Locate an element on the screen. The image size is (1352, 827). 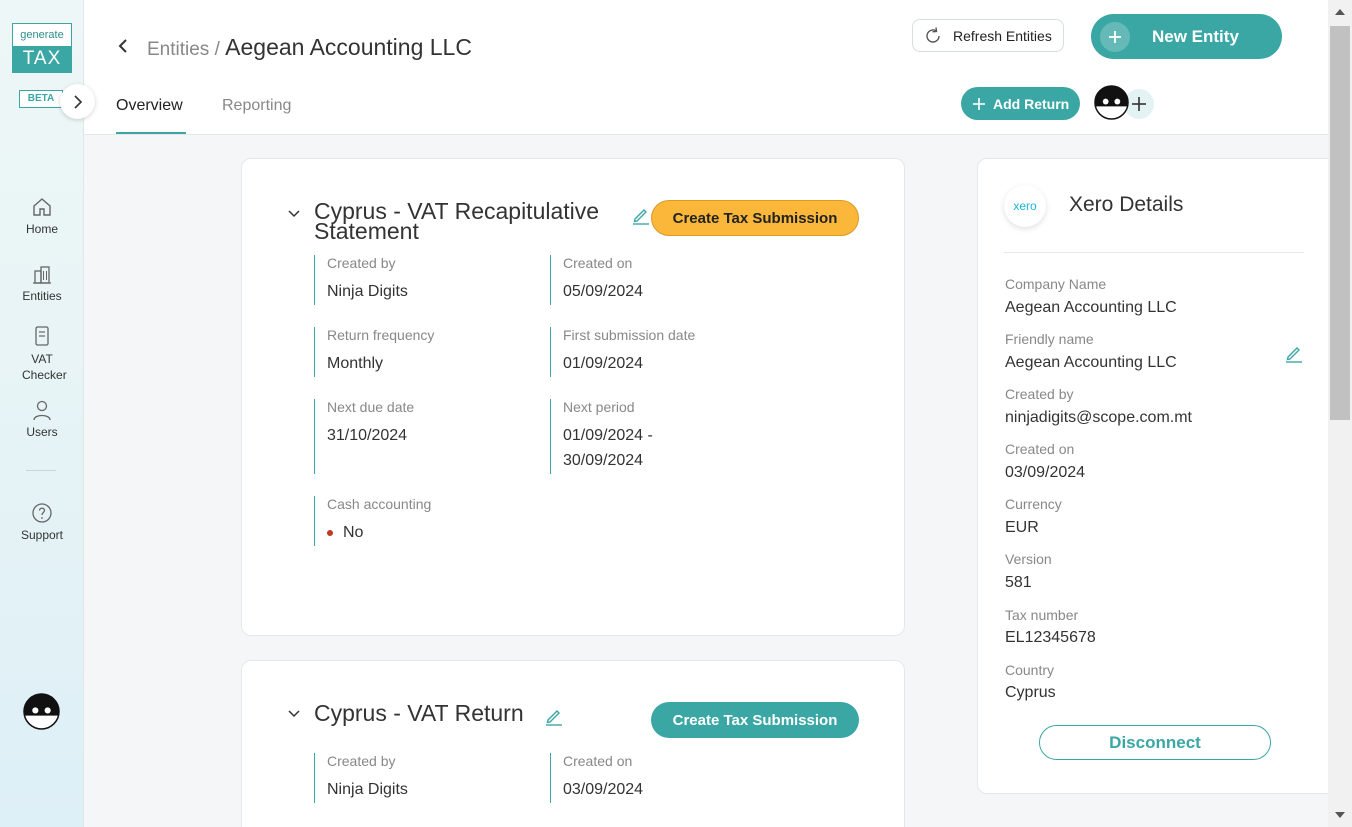
logo-text-top: generate is located at coordinates (42, 35).